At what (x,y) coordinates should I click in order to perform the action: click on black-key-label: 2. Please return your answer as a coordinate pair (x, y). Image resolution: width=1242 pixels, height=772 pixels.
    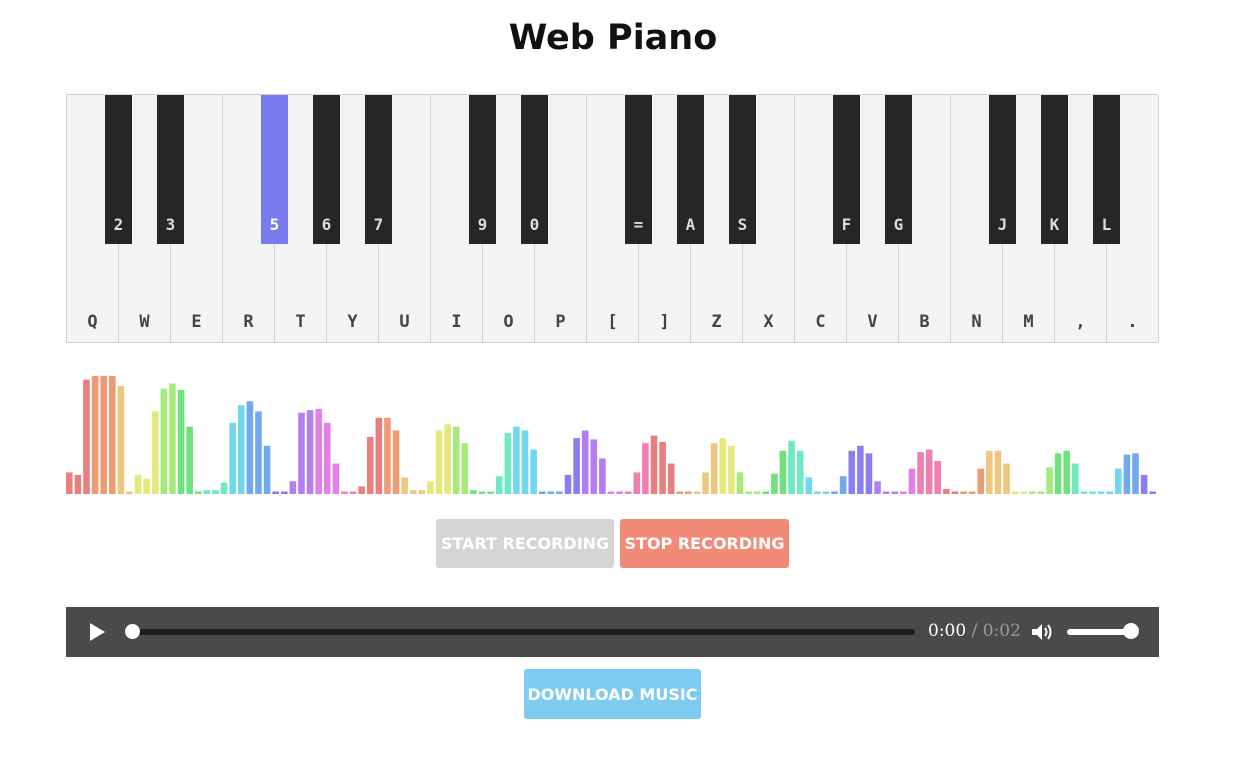
    Looking at the image, I should click on (118, 224).